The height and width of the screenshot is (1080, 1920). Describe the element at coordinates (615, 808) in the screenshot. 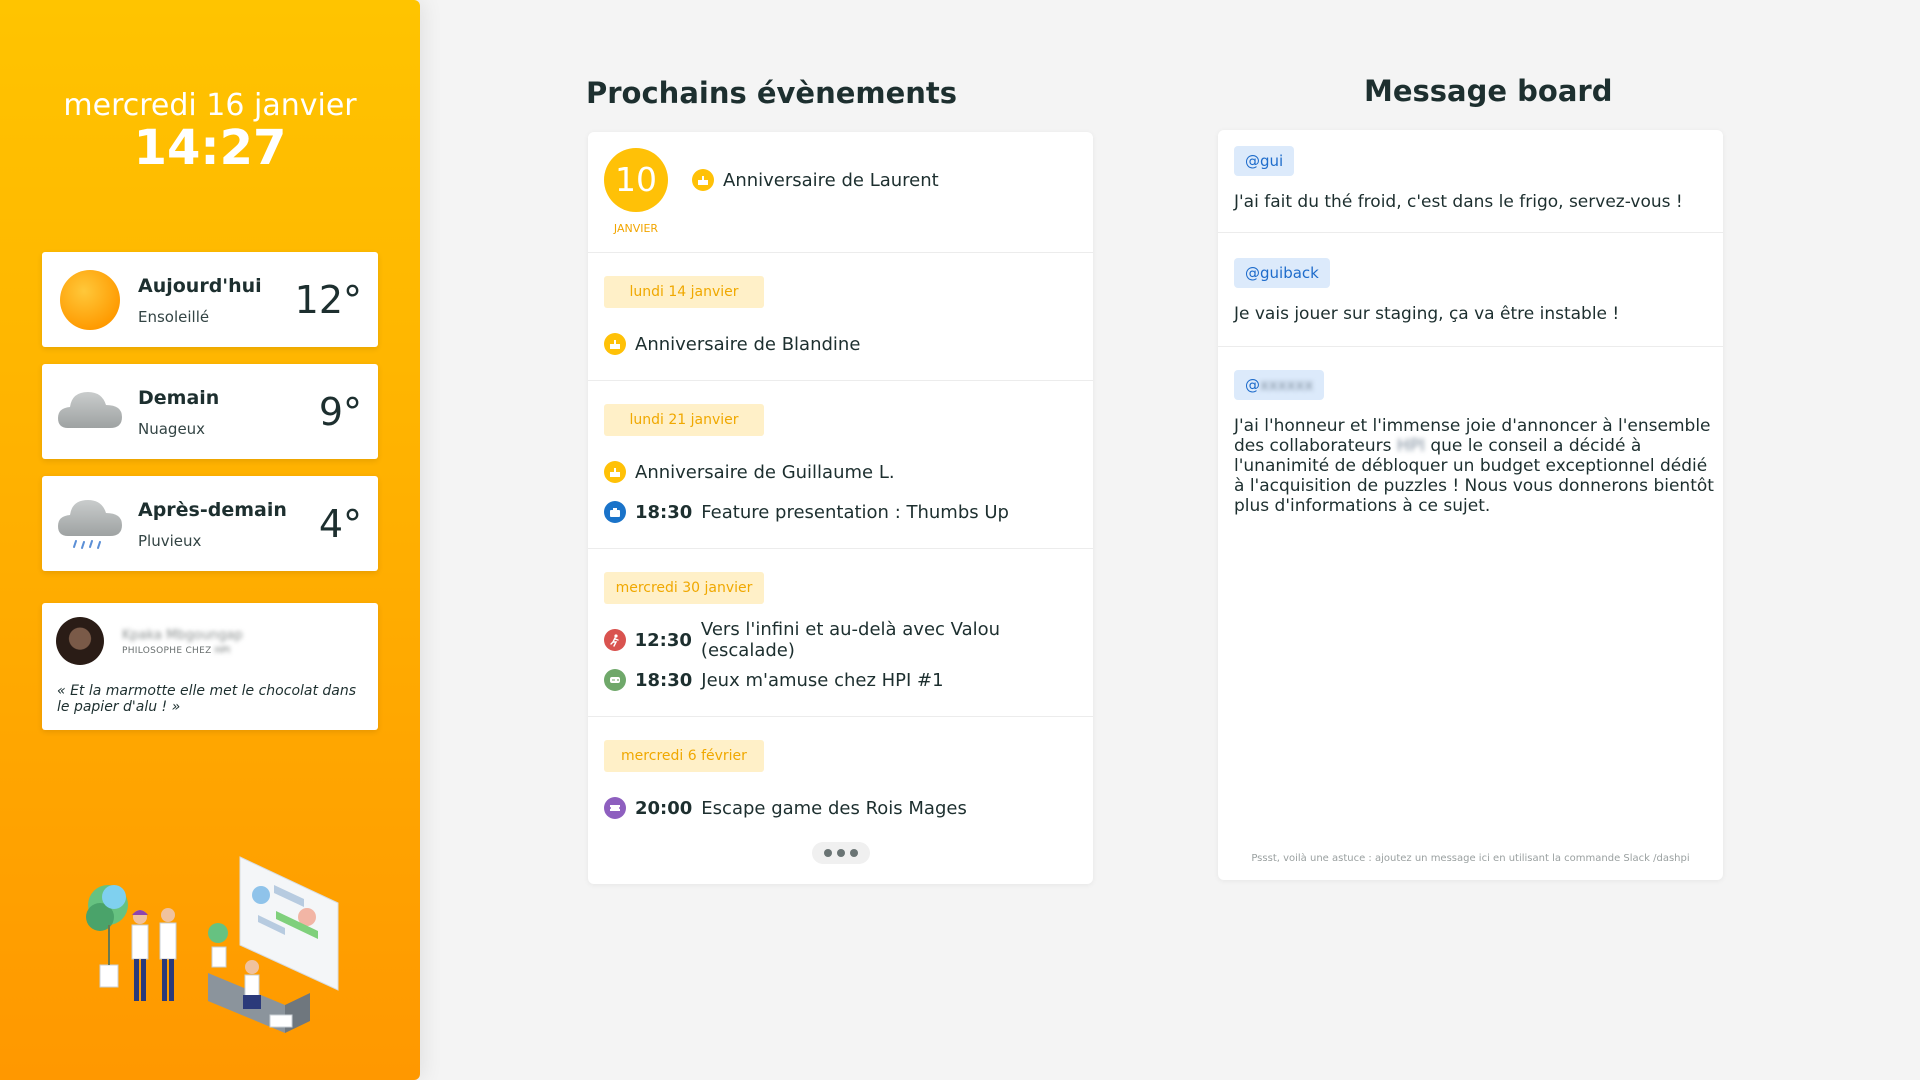

I see `ticket-icon` at that location.